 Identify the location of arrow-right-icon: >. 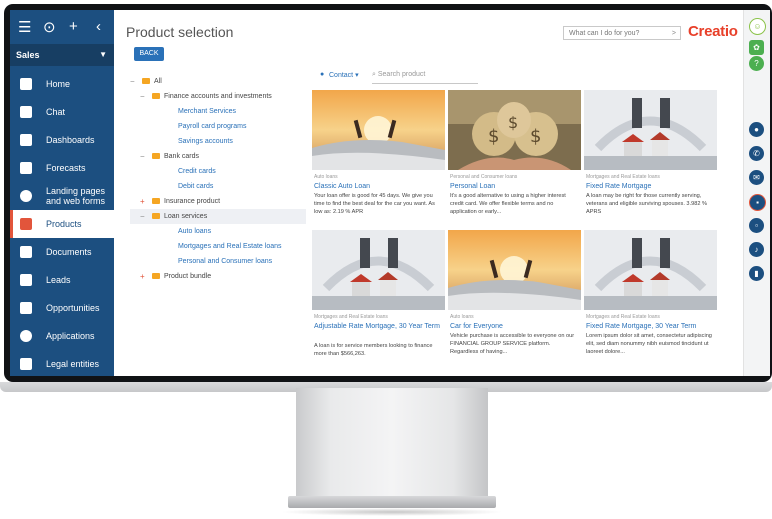
(674, 34).